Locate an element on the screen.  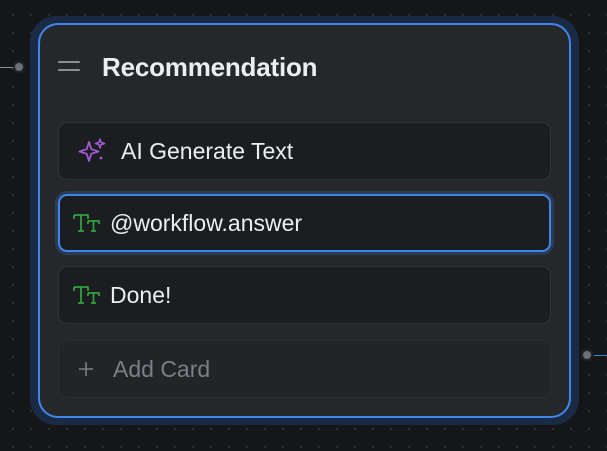
drag-handle-icon is located at coordinates (69, 66).